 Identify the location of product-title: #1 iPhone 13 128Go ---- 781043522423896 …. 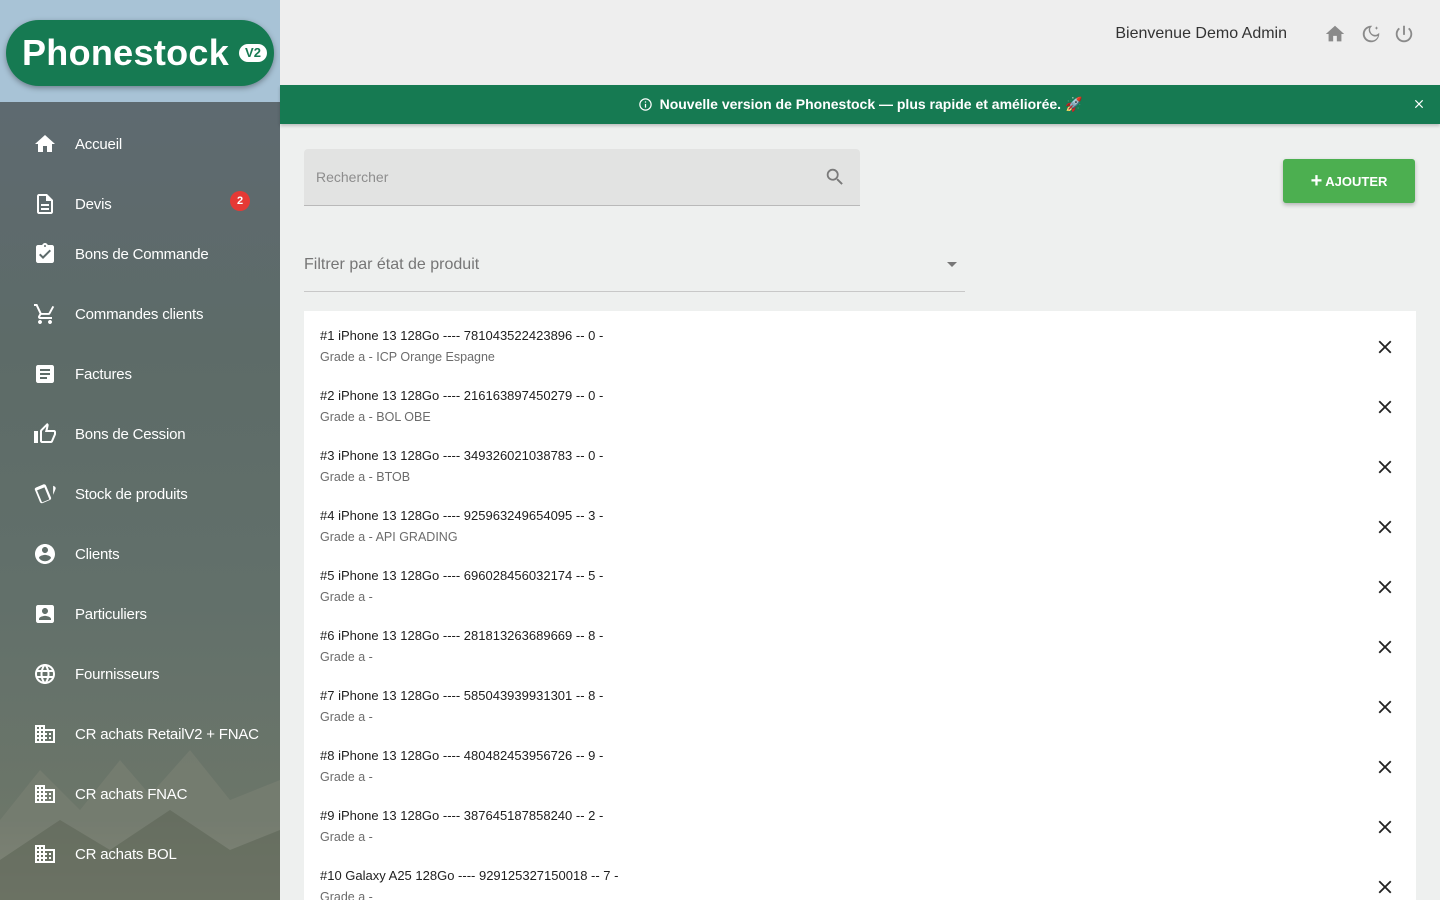
(462, 335).